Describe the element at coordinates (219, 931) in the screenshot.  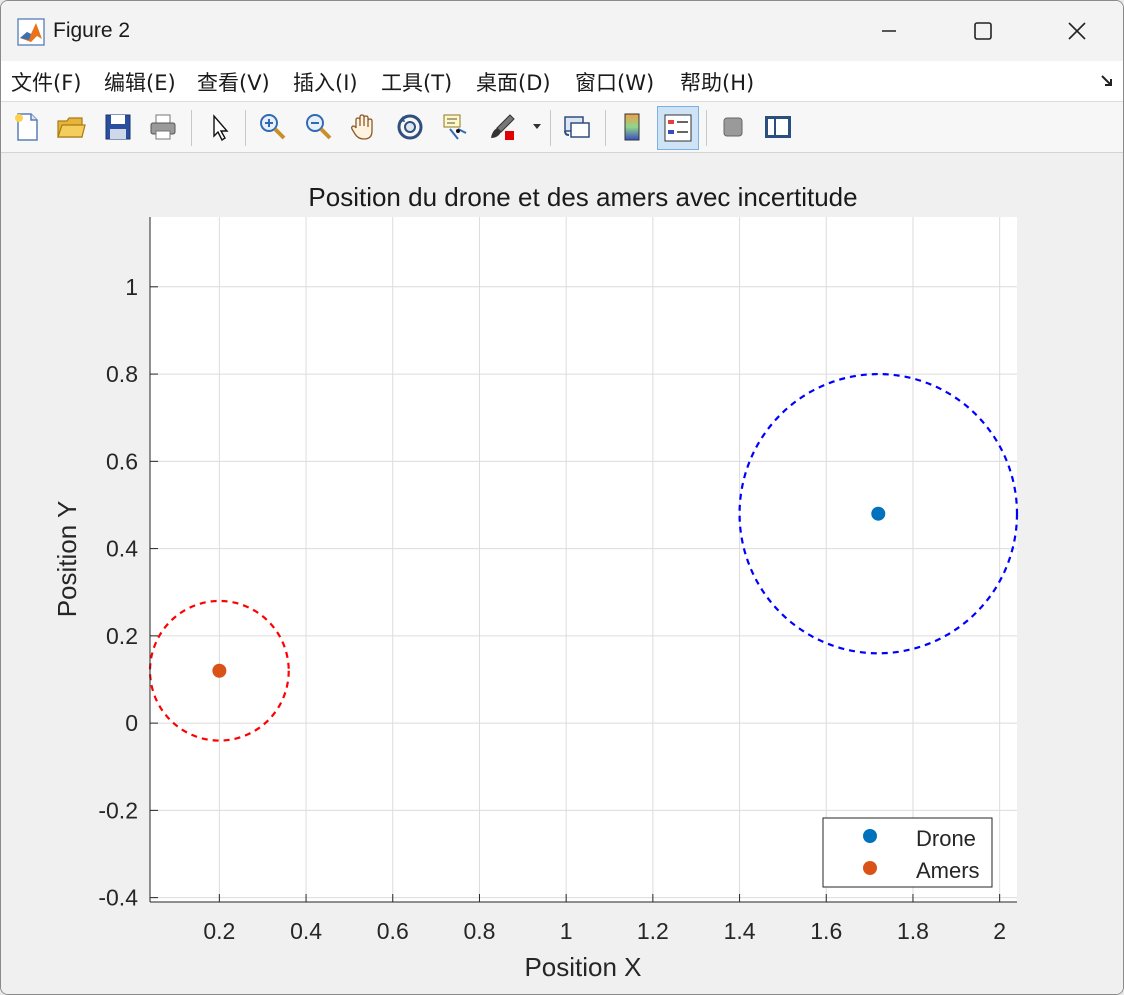
I see `x-tick-label: 0.2` at that location.